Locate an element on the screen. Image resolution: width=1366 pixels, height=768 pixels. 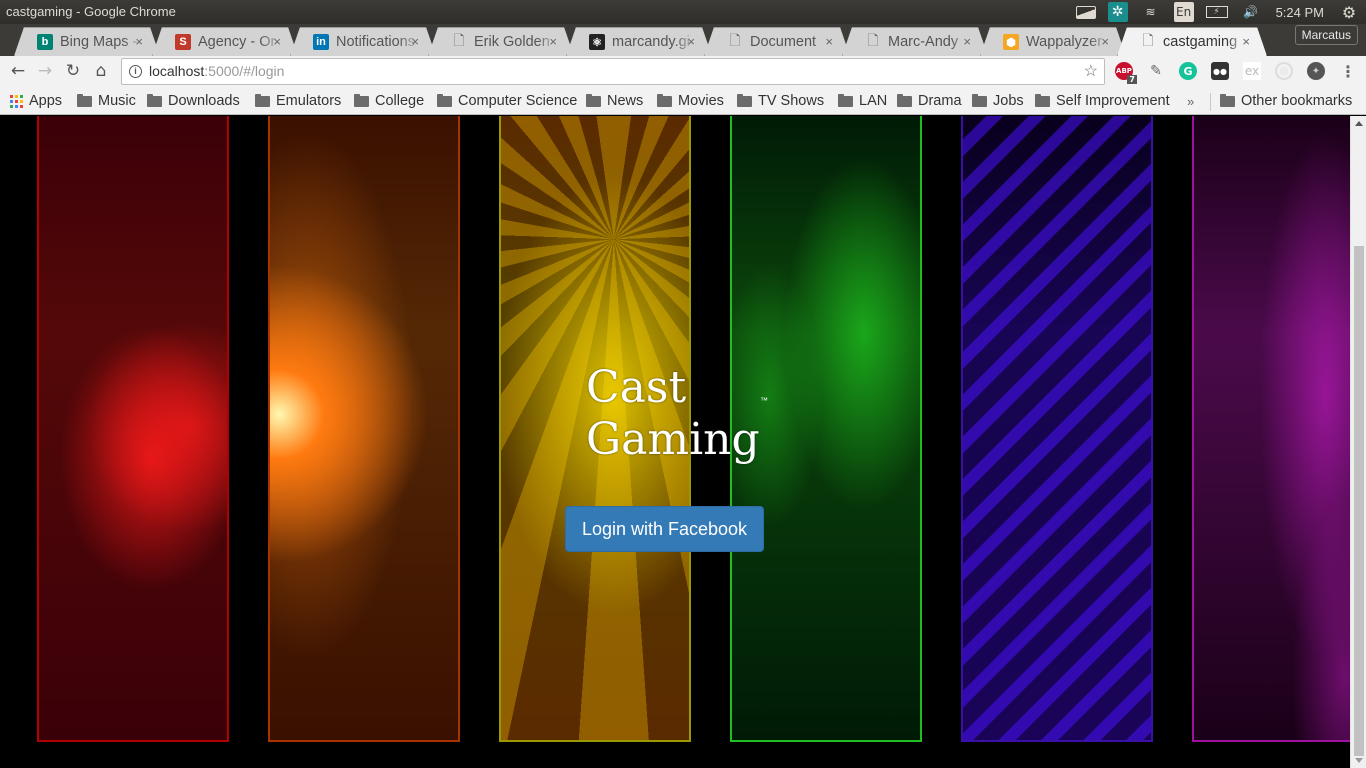
address-bar: i localhost:5000/#/login ☆ is located at coordinates (613, 71).